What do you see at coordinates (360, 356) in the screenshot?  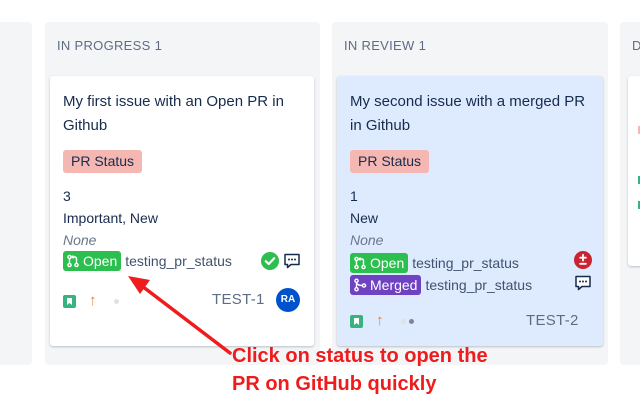 I see `annotation-line: Click on status to open the` at bounding box center [360, 356].